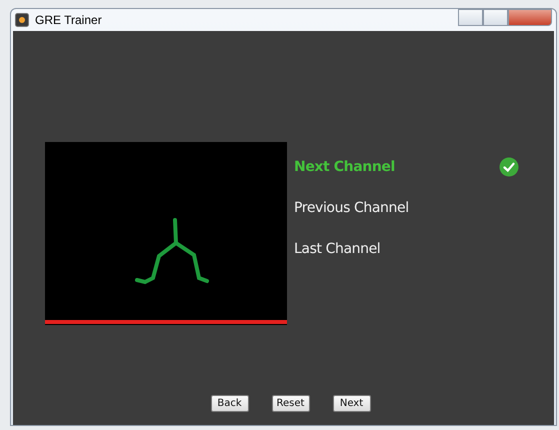 This screenshot has width=559, height=430. I want to click on close-button, so click(530, 17).